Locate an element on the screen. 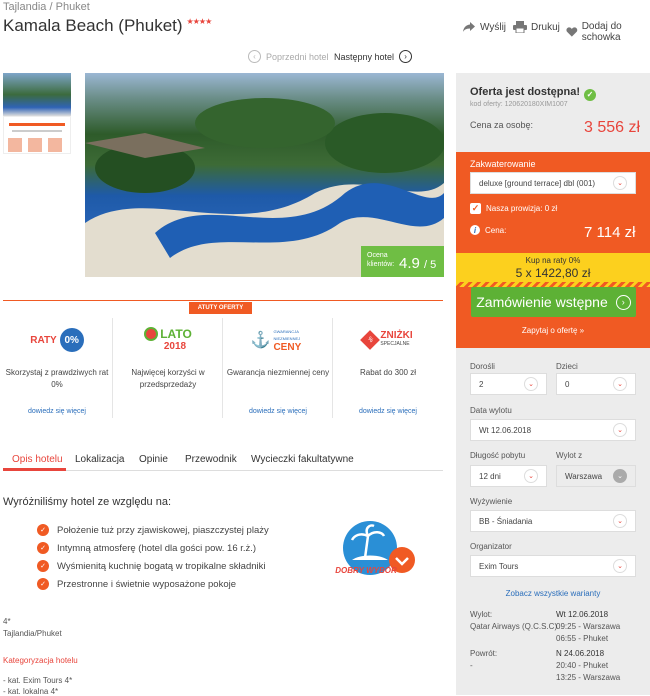  accommodation-label: Zakwaterowanie is located at coordinates (503, 164).